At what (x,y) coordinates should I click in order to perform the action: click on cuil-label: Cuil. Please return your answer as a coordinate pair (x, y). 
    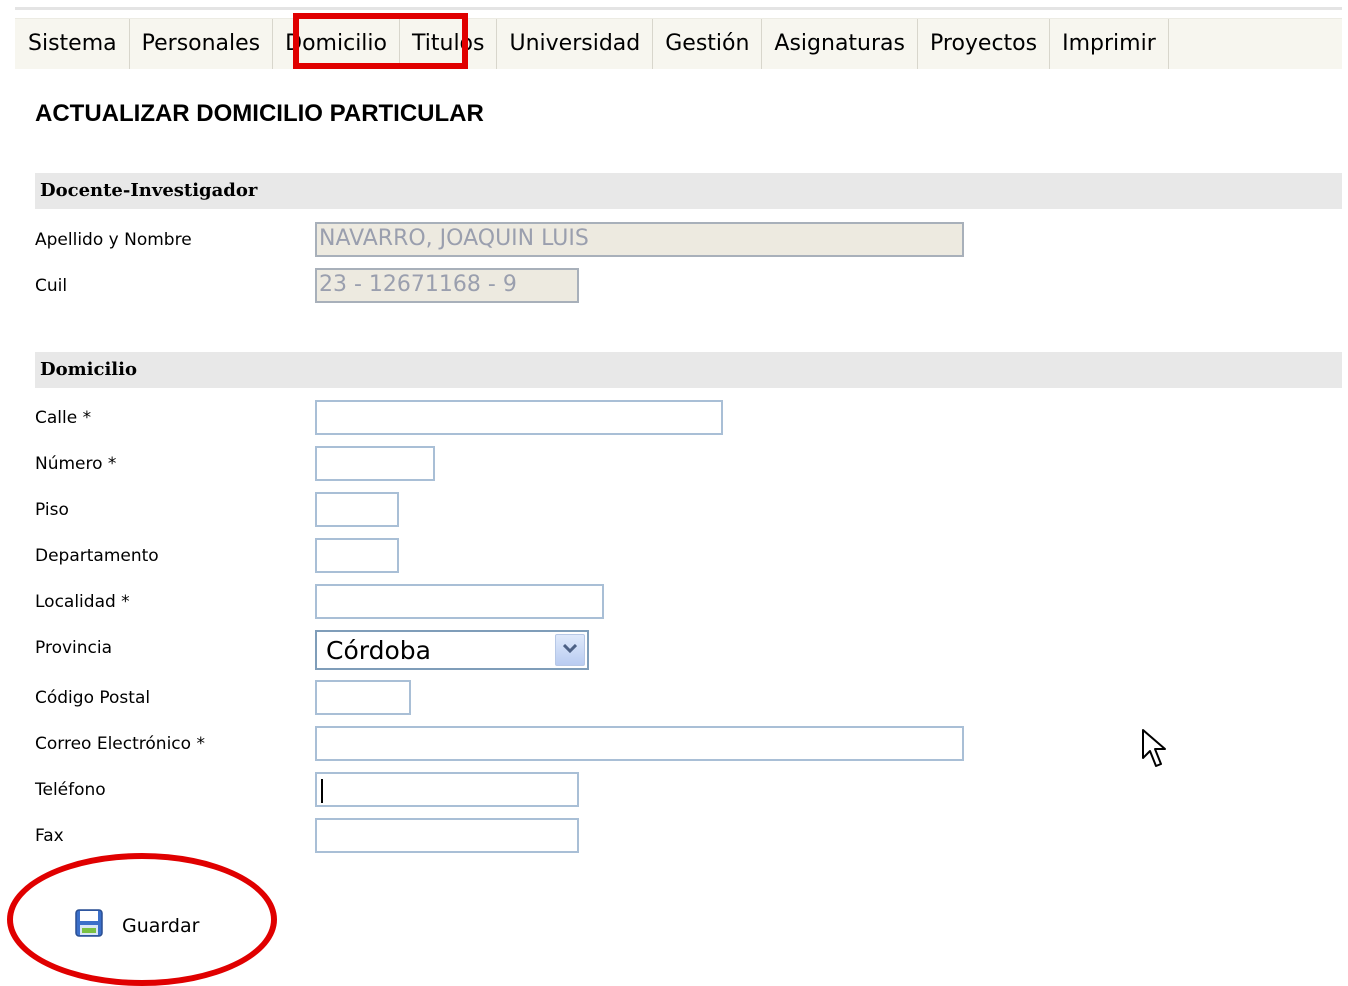
    Looking at the image, I should click on (51, 286).